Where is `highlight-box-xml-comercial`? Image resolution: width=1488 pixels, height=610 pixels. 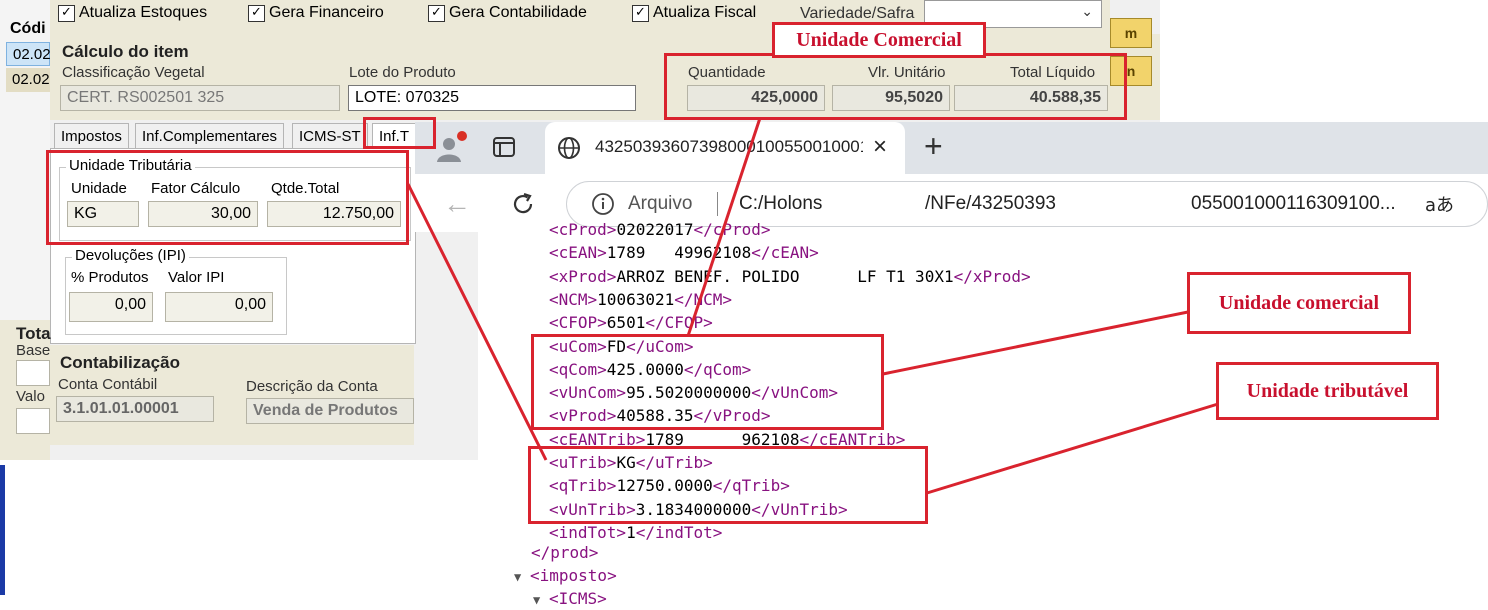
highlight-box-xml-comercial is located at coordinates (707, 382).